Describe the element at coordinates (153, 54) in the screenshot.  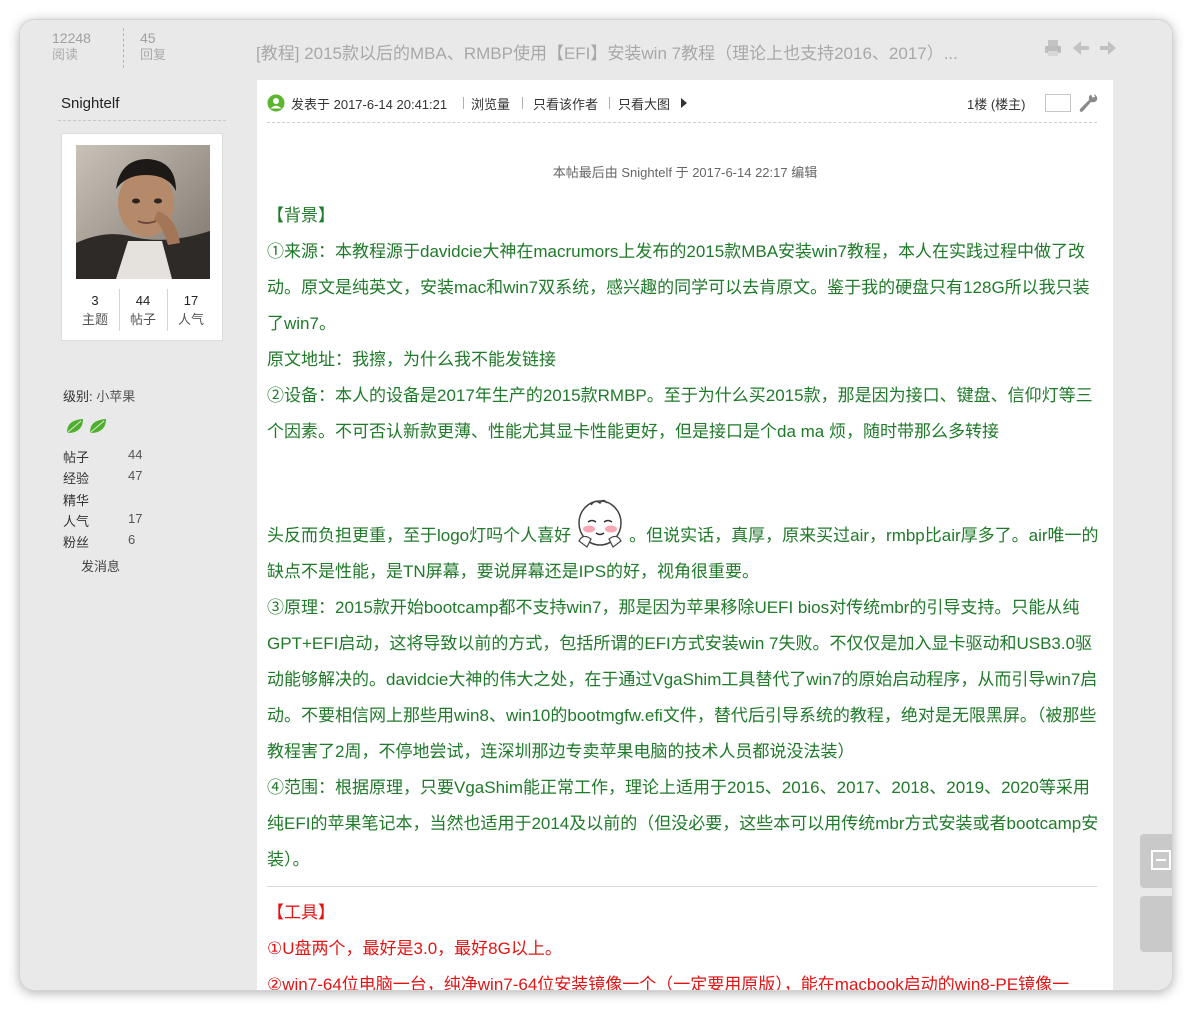
I see `replies-label: 回复` at that location.